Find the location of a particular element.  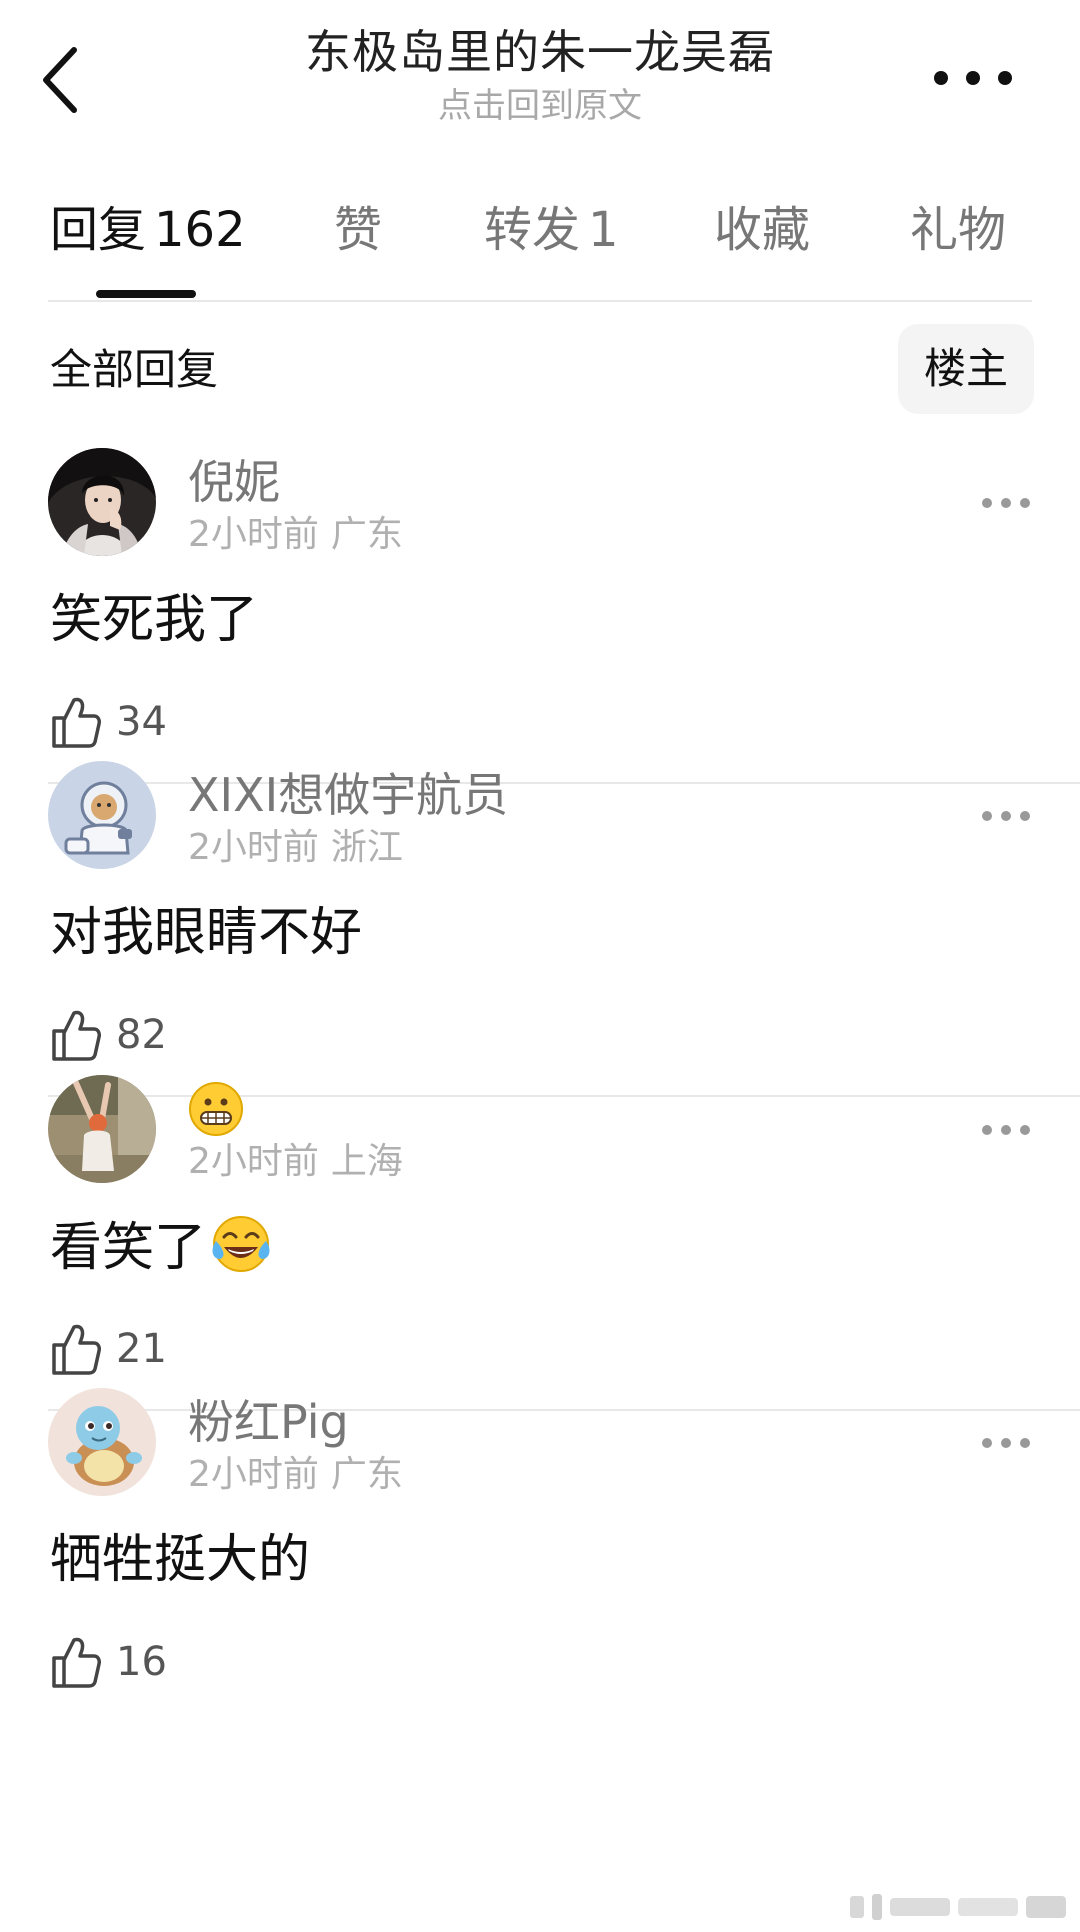

astronaut-avatar-icon is located at coordinates (102, 815).